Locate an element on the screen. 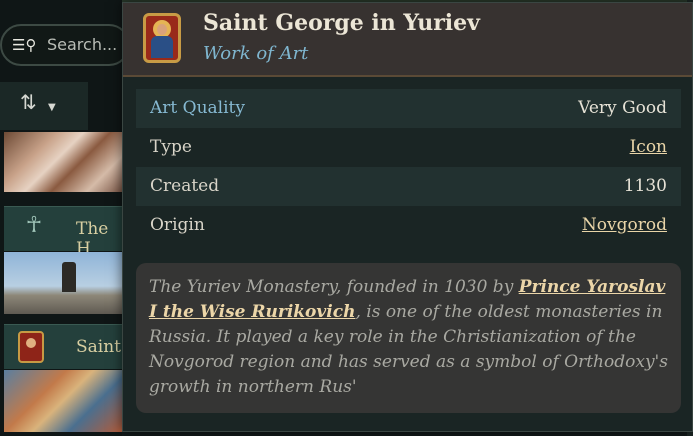  attribute-label: Type is located at coordinates (171, 147).